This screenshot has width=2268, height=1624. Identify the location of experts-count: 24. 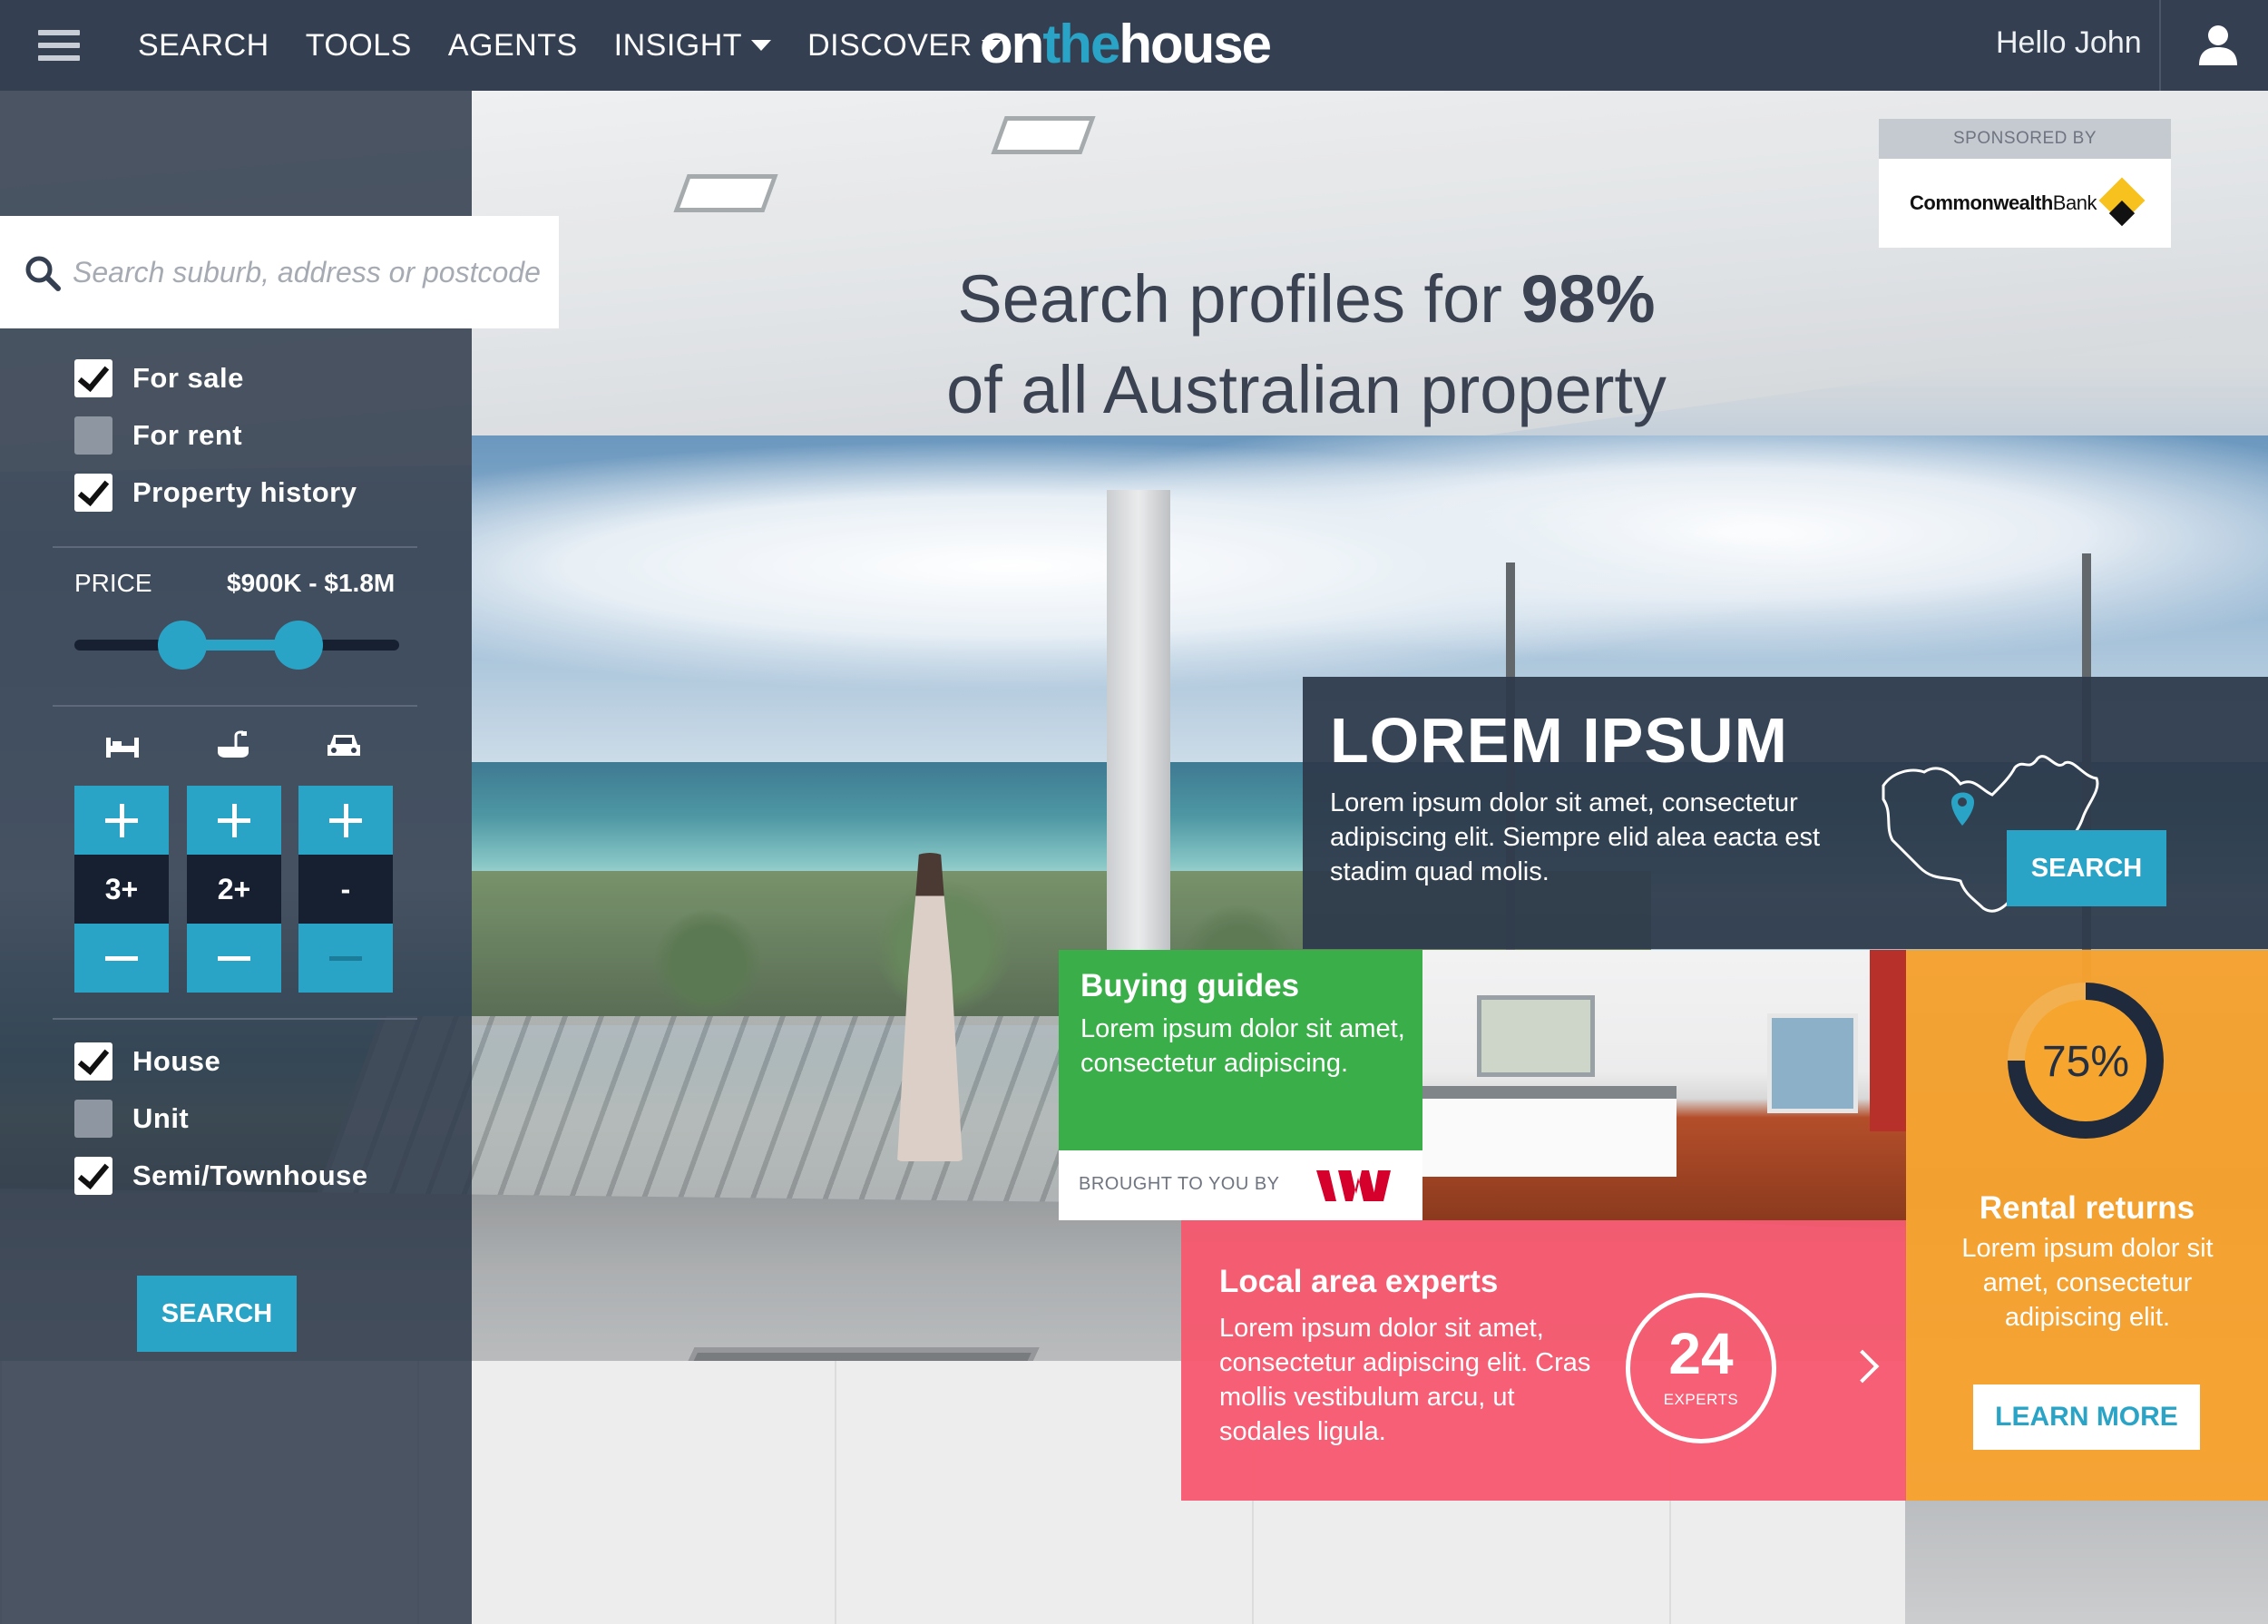
(1701, 1353).